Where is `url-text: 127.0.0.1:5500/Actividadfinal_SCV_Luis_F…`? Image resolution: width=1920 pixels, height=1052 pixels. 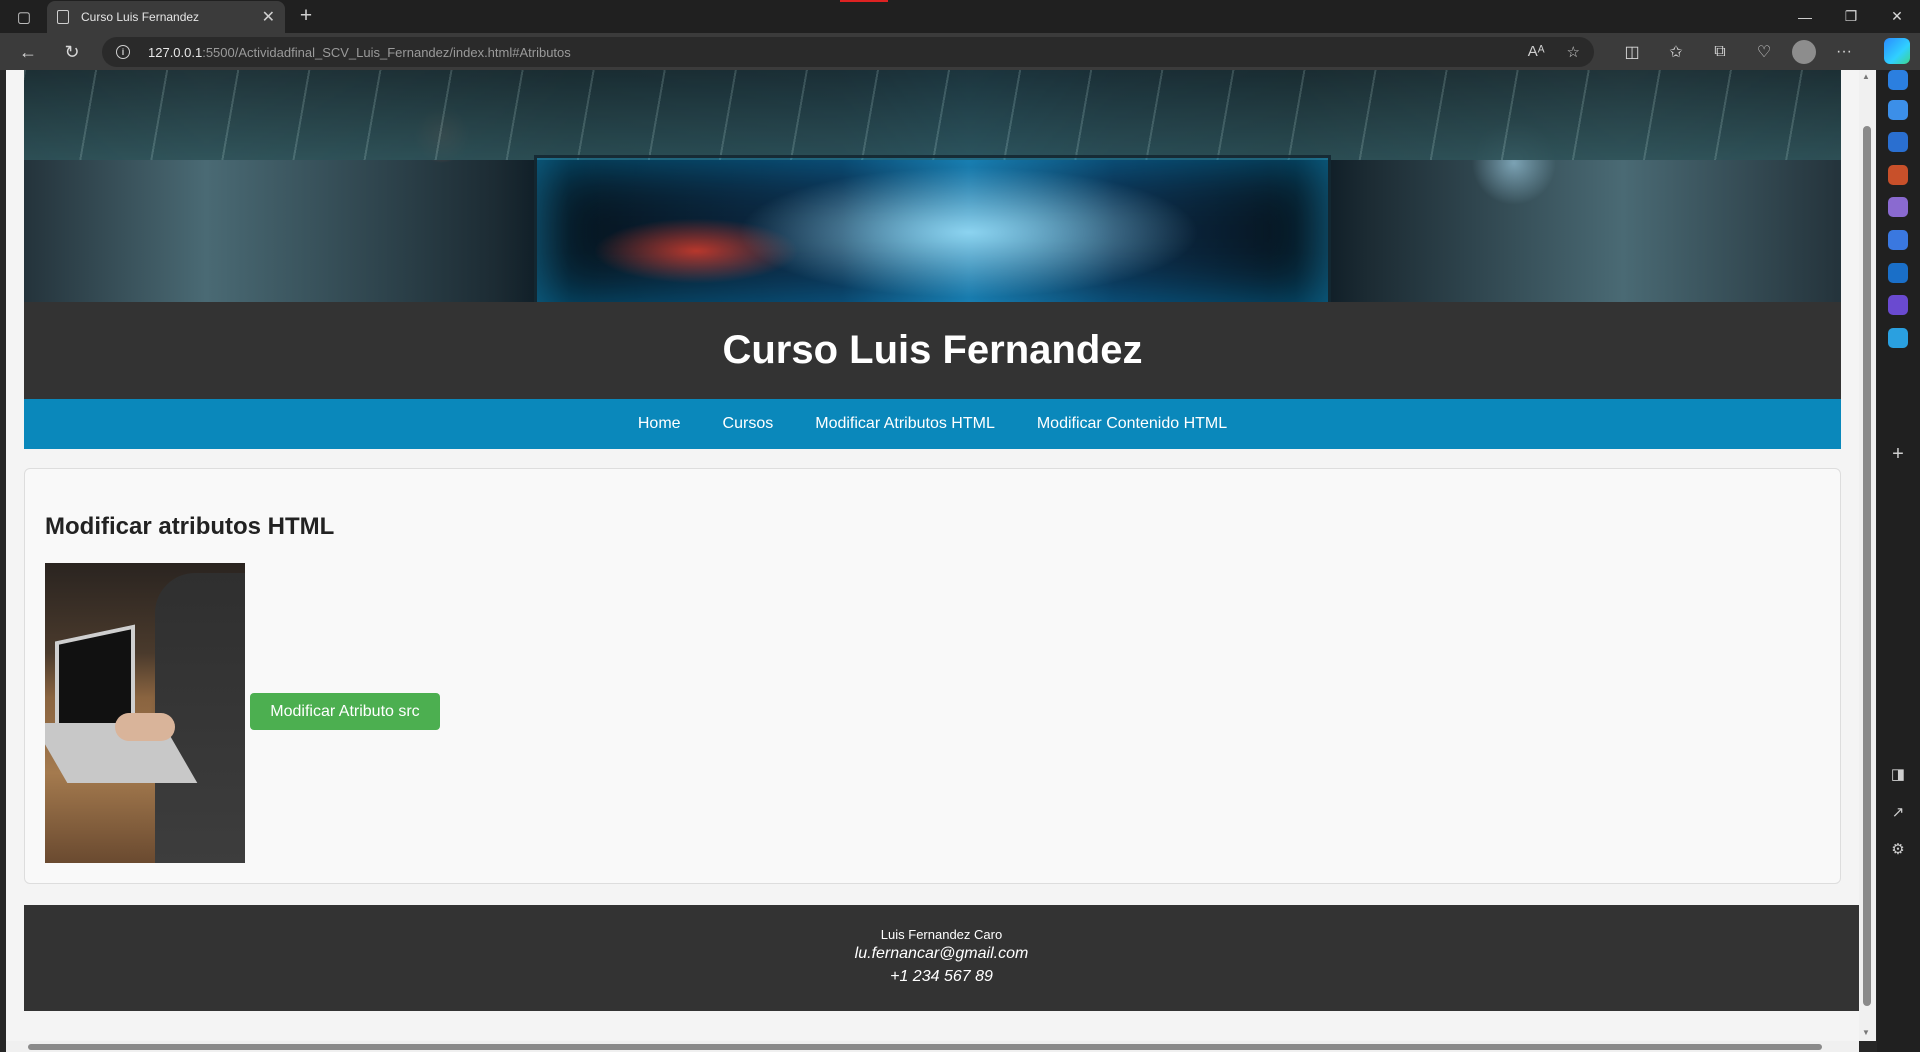 url-text: 127.0.0.1:5500/Actividadfinal_SCV_Luis_F… is located at coordinates (359, 52).